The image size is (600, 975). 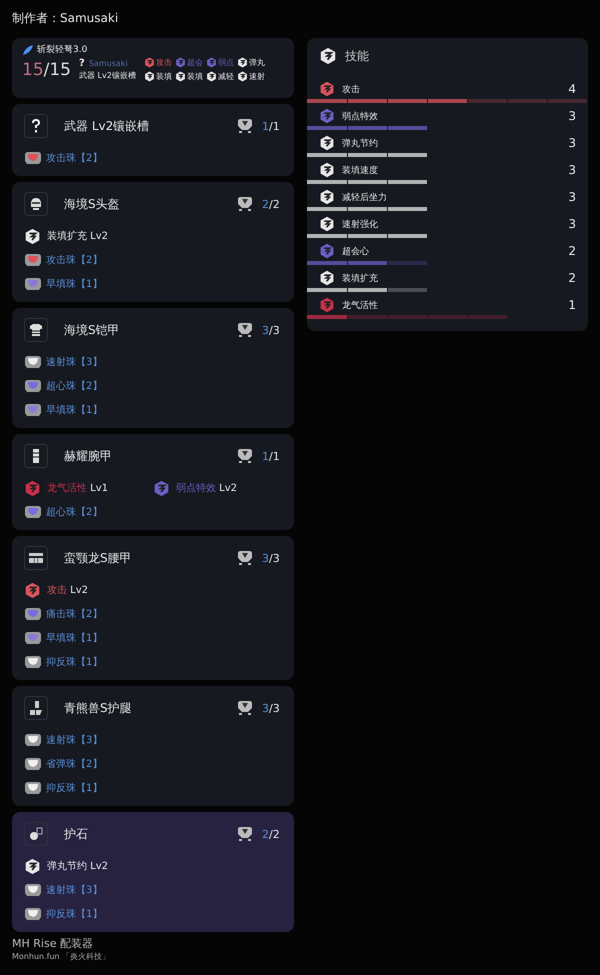 I want to click on equipment-name: 青熊兽S护腿, so click(x=98, y=708).